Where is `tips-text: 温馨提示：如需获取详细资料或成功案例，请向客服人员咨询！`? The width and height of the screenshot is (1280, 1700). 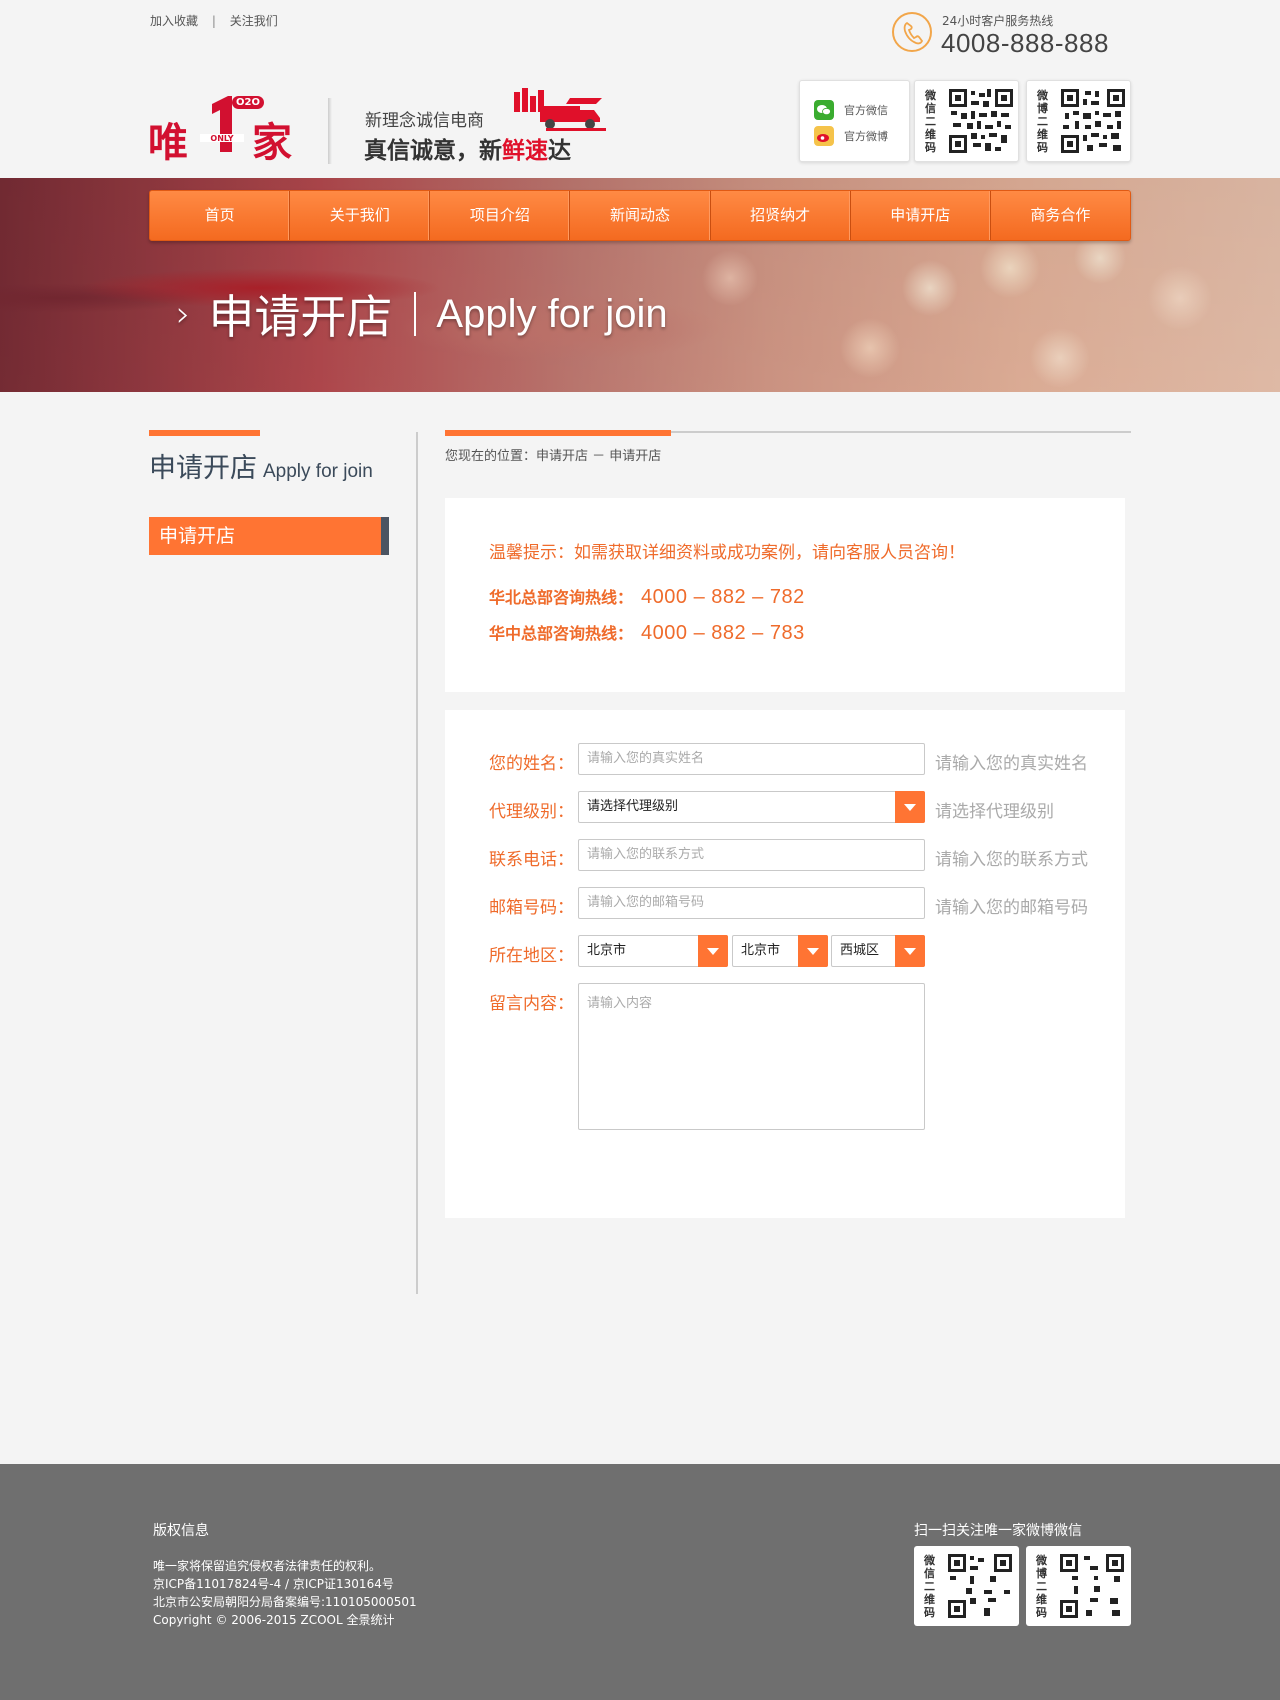
tips-text: 温馨提示：如需获取详细资料或成功案例，请向客服人员咨询！ is located at coordinates (727, 553).